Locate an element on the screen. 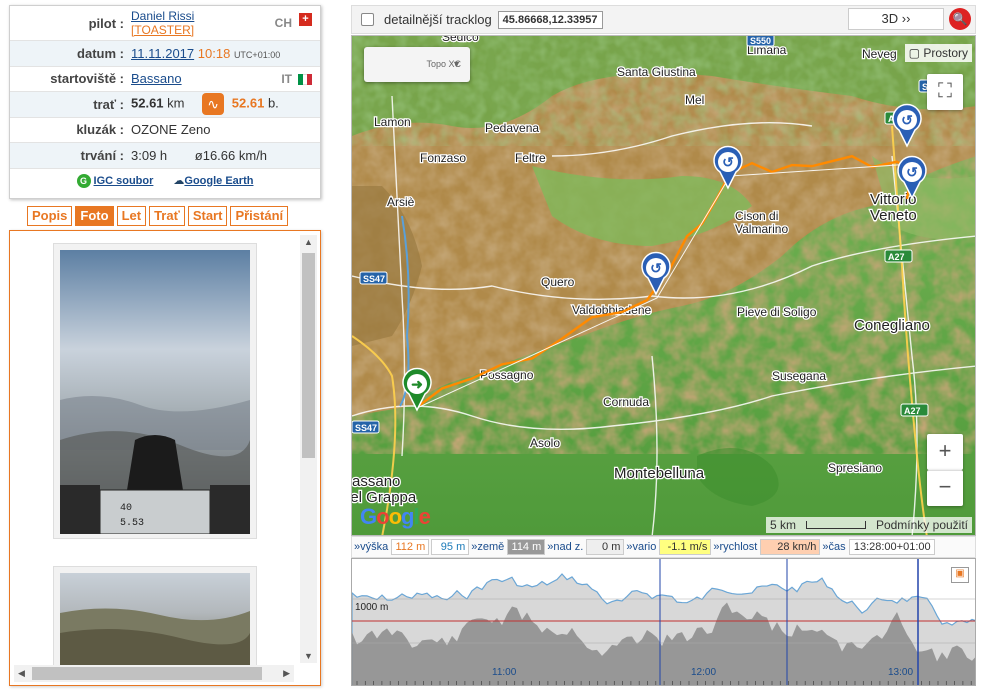 The width and height of the screenshot is (1000, 693). detailed-tracklog-checkbox is located at coordinates (367, 19).